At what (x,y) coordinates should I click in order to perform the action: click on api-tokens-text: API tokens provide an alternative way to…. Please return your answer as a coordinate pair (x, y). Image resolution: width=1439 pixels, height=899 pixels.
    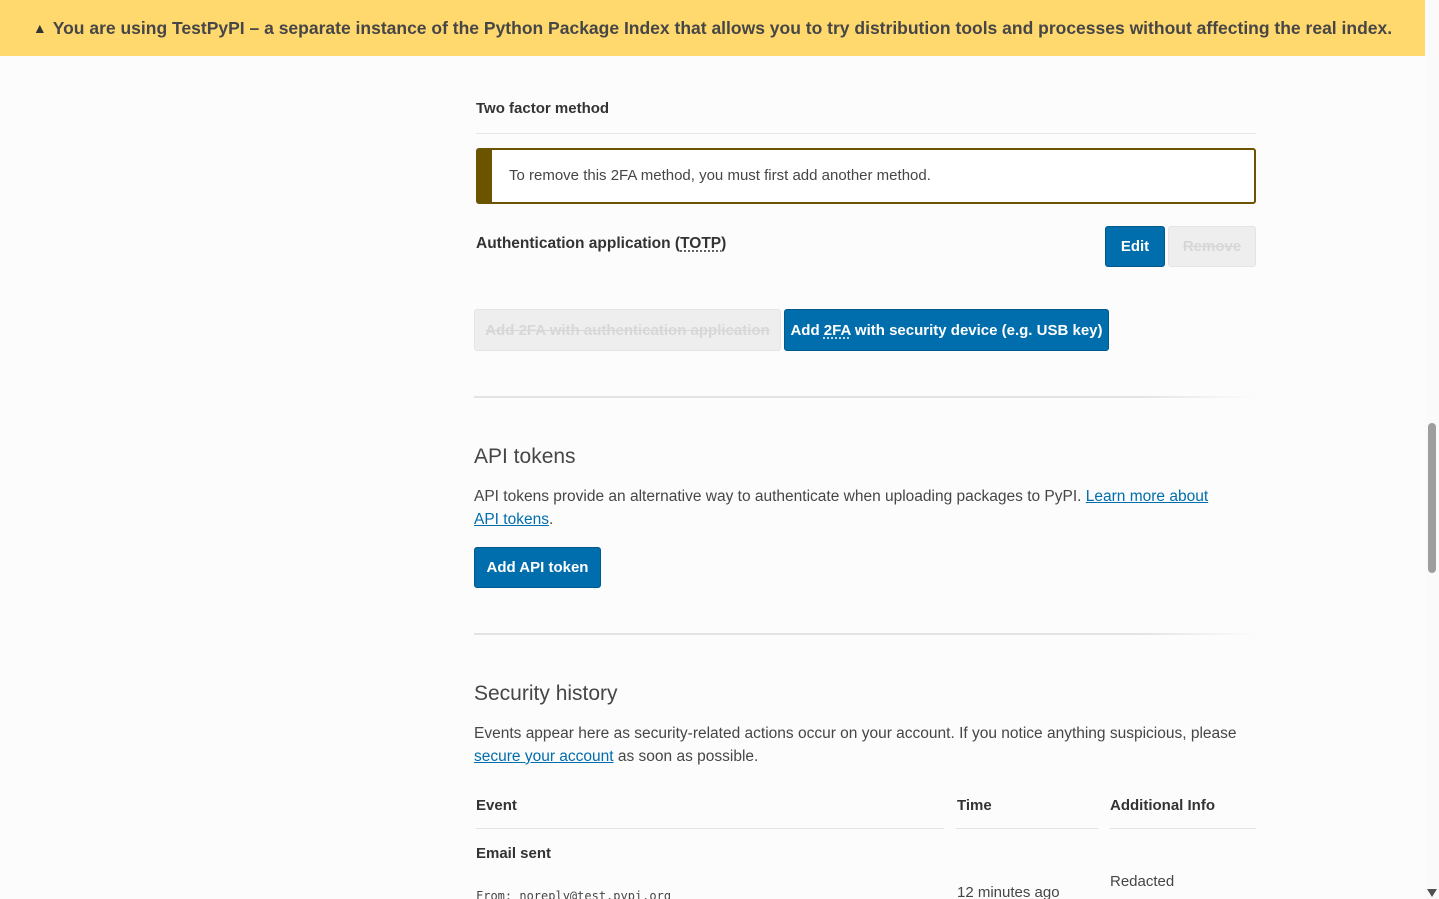
    Looking at the image, I should click on (780, 496).